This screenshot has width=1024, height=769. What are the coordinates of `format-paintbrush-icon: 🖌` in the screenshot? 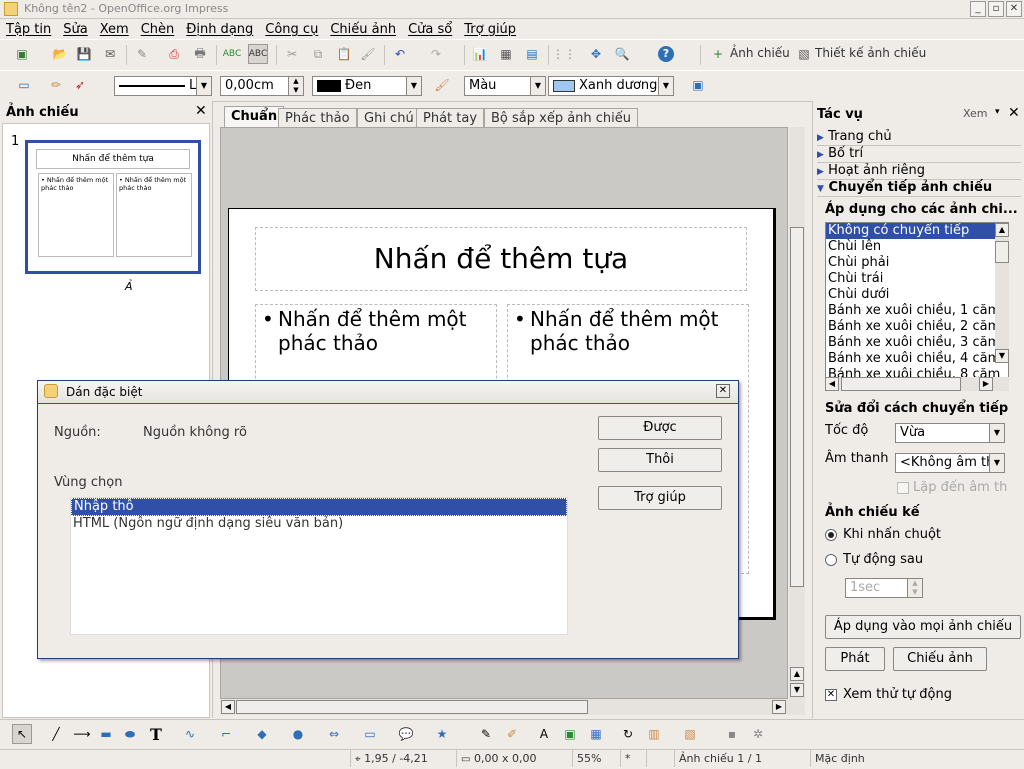 It's located at (368, 54).